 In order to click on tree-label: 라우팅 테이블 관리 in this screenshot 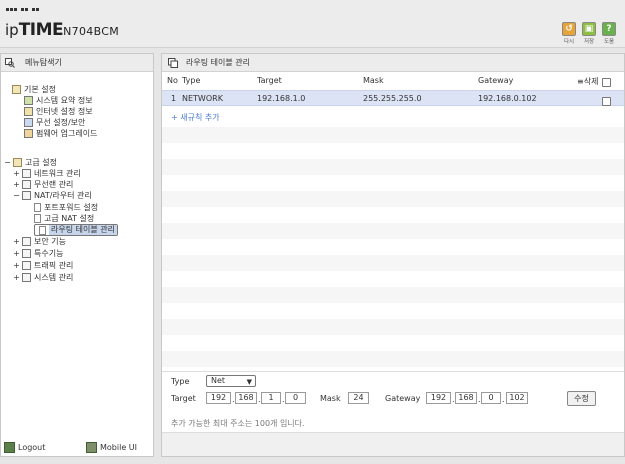, I will do `click(83, 230)`.